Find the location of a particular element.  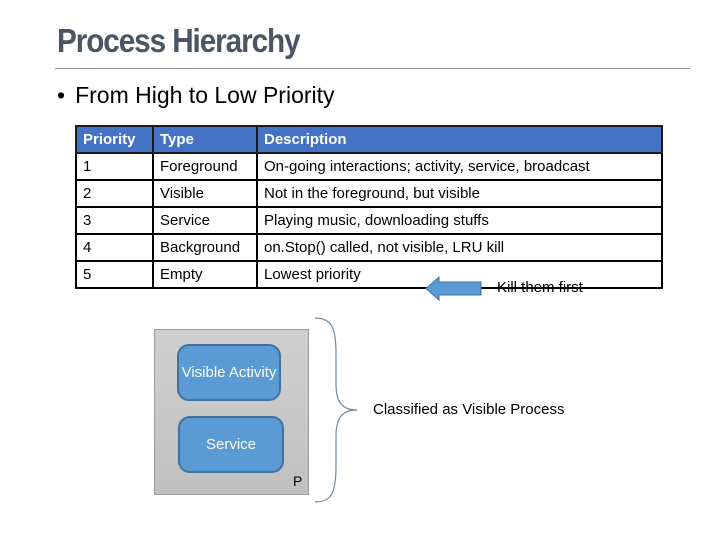

header-type: Type is located at coordinates (205, 139).